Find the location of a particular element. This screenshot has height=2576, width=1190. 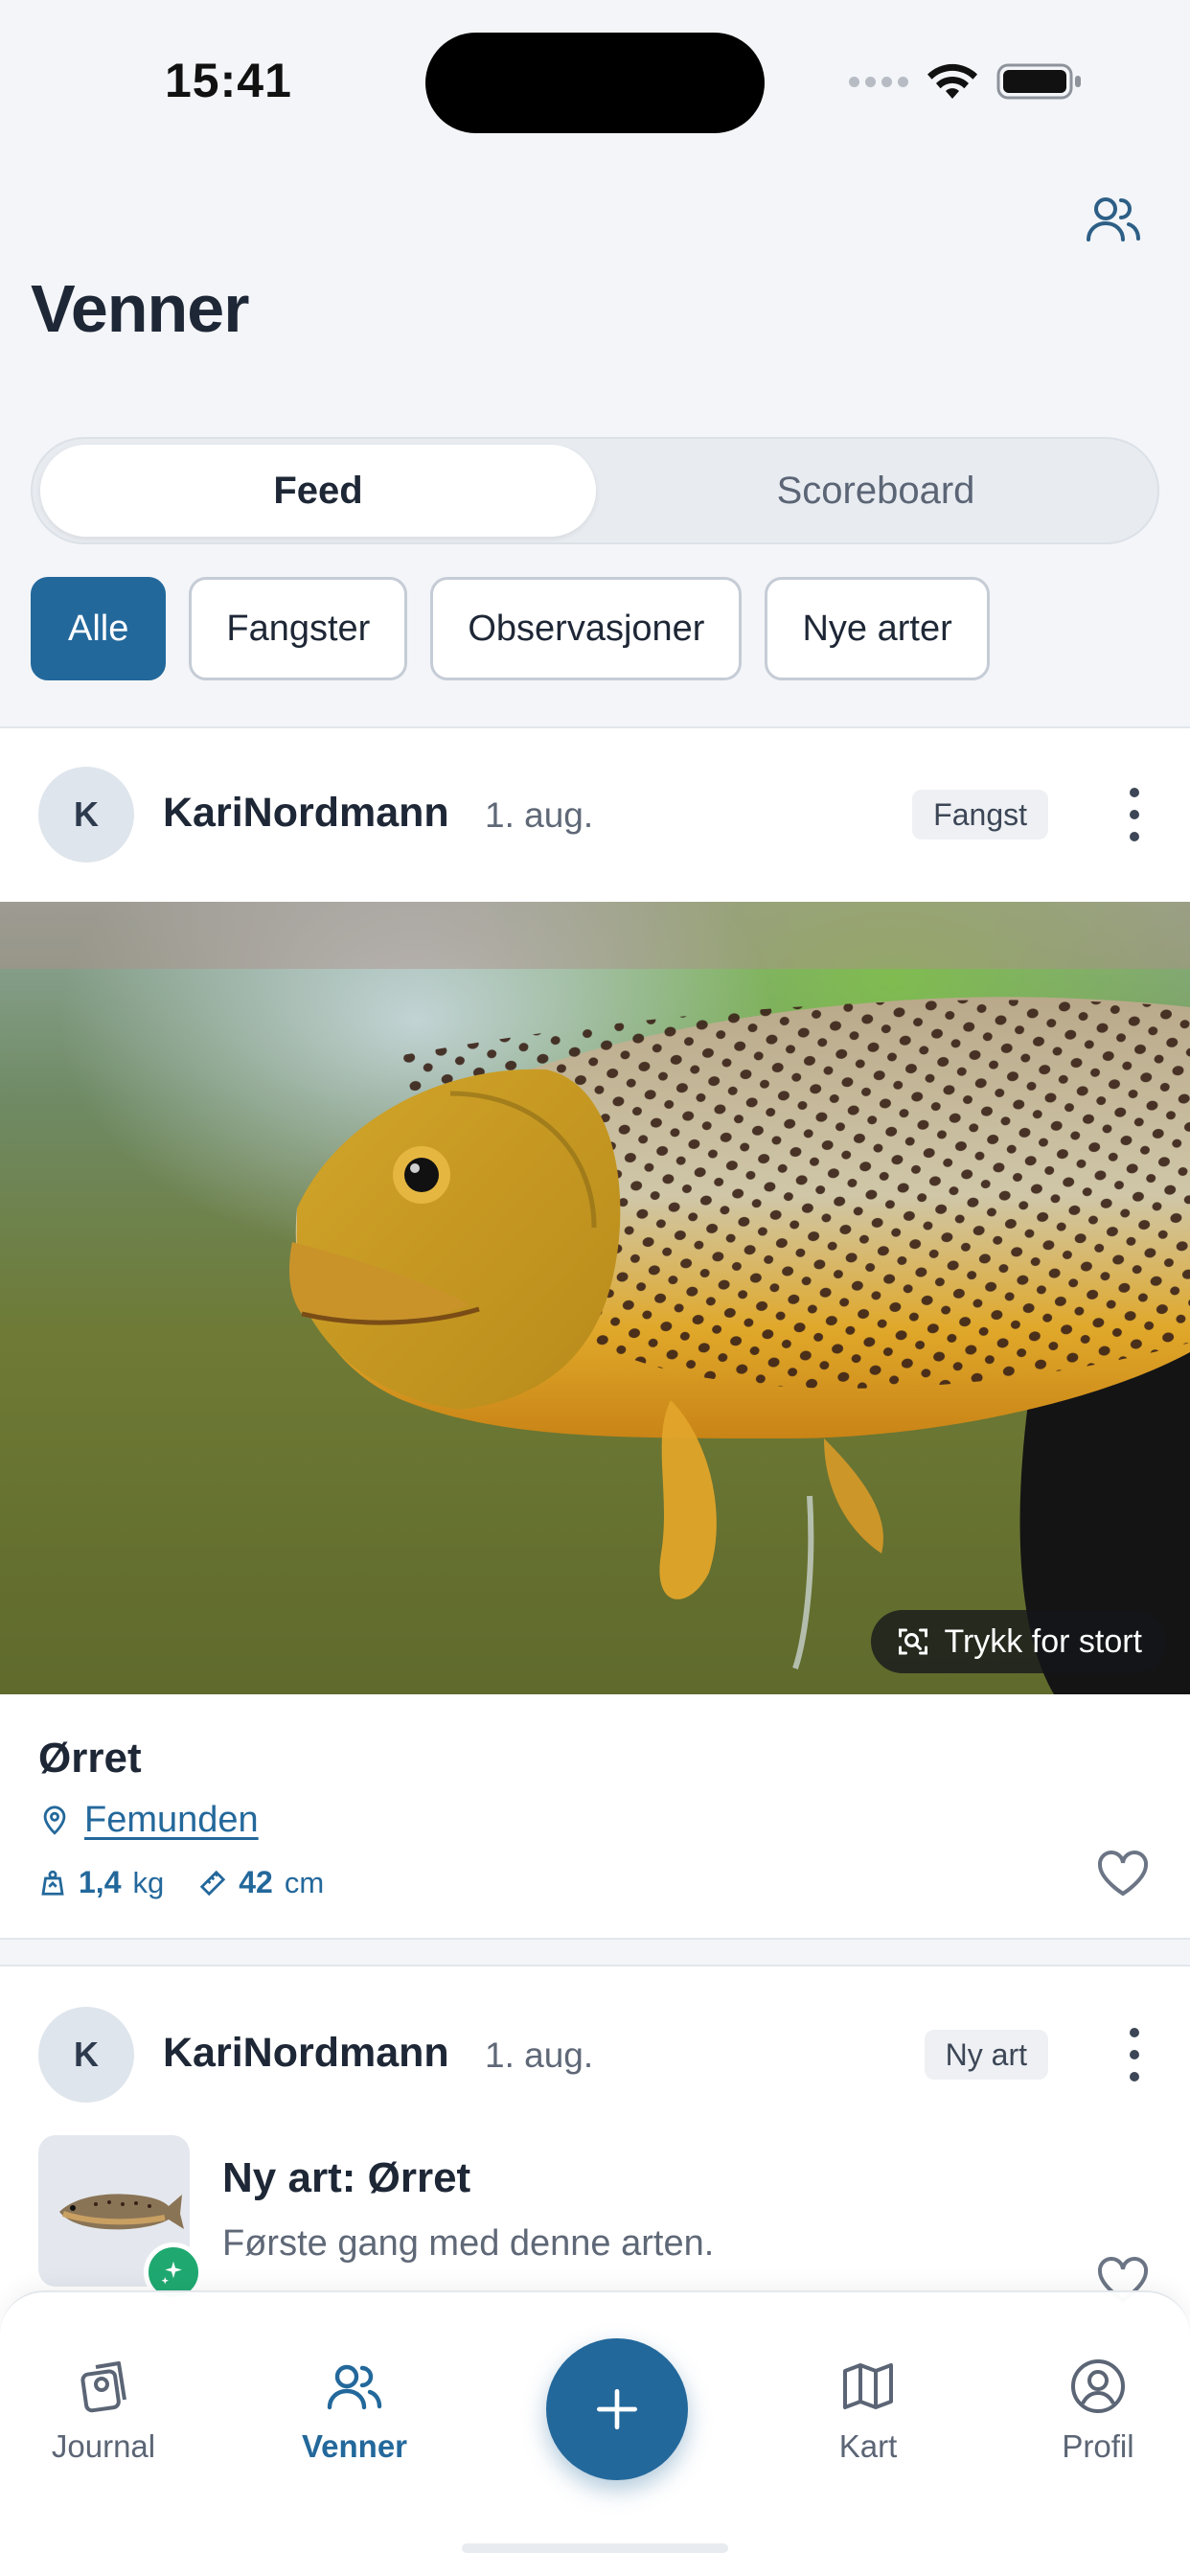

filter-chips: Alle Fangster Observasjoner Nye arter is located at coordinates (511, 628).